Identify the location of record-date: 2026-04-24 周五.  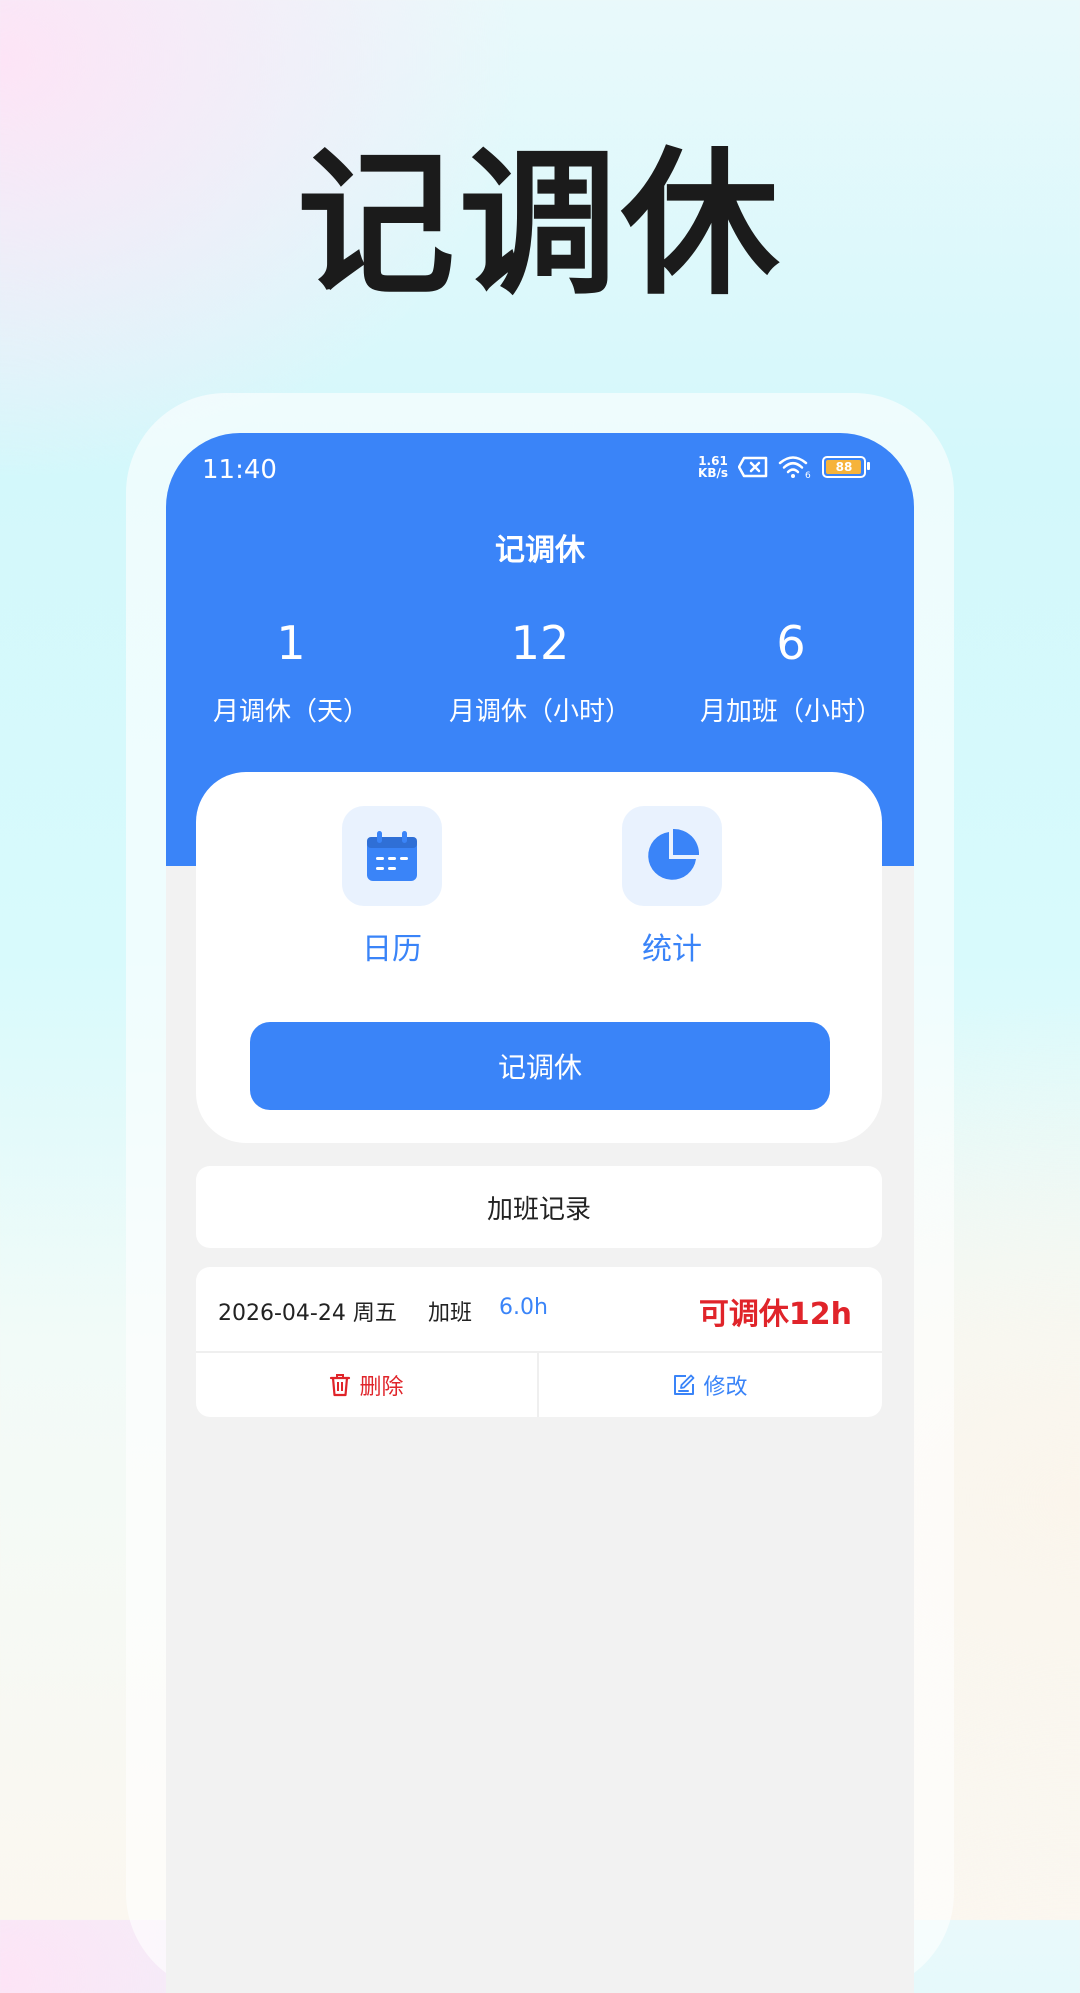
(307, 1313).